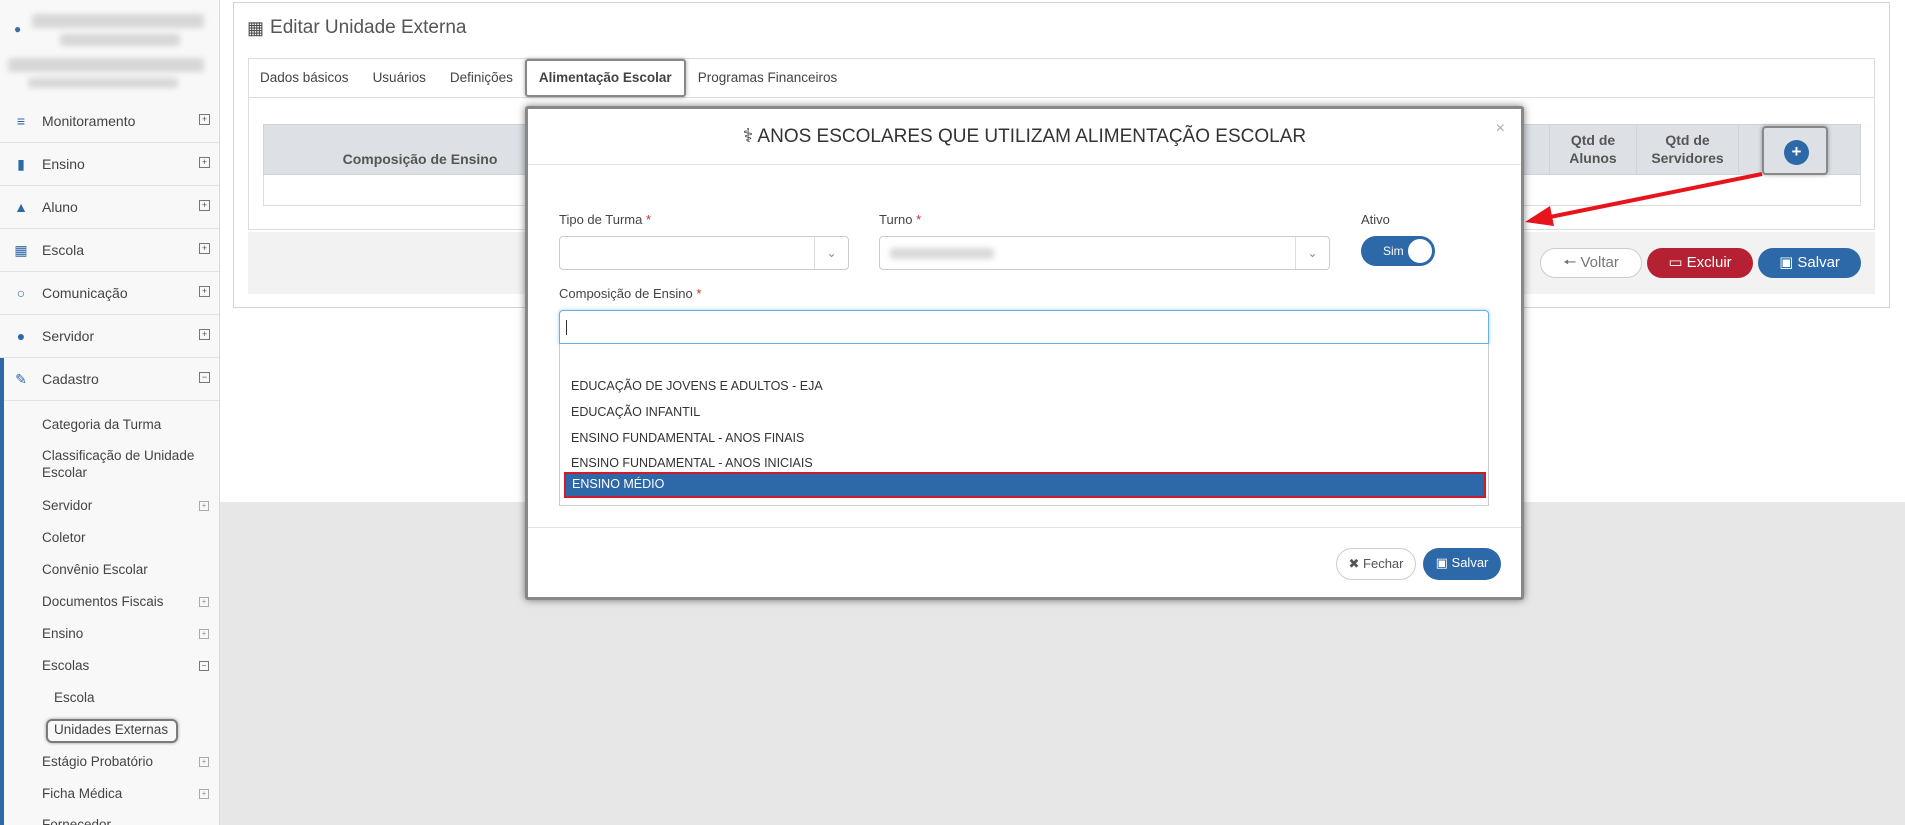 The width and height of the screenshot is (1905, 825). What do you see at coordinates (900, 219) in the screenshot?
I see `turno-label: Turno *` at bounding box center [900, 219].